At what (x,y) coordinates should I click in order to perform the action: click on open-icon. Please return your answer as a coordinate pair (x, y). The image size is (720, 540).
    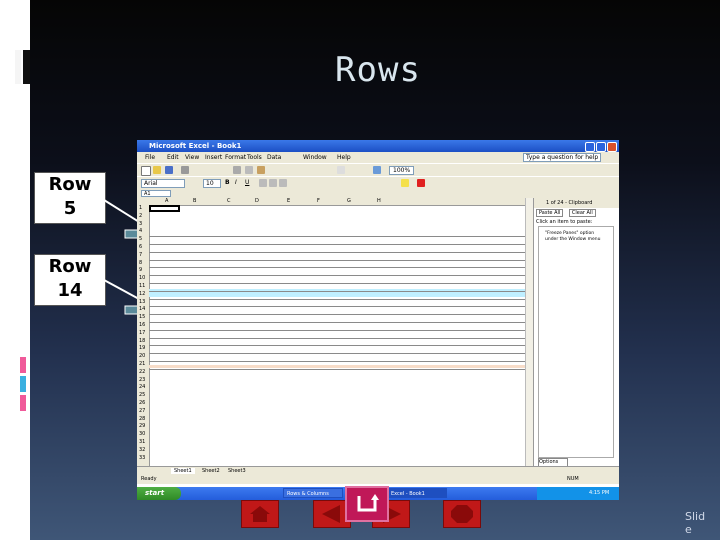
    Looking at the image, I should click on (157, 170).